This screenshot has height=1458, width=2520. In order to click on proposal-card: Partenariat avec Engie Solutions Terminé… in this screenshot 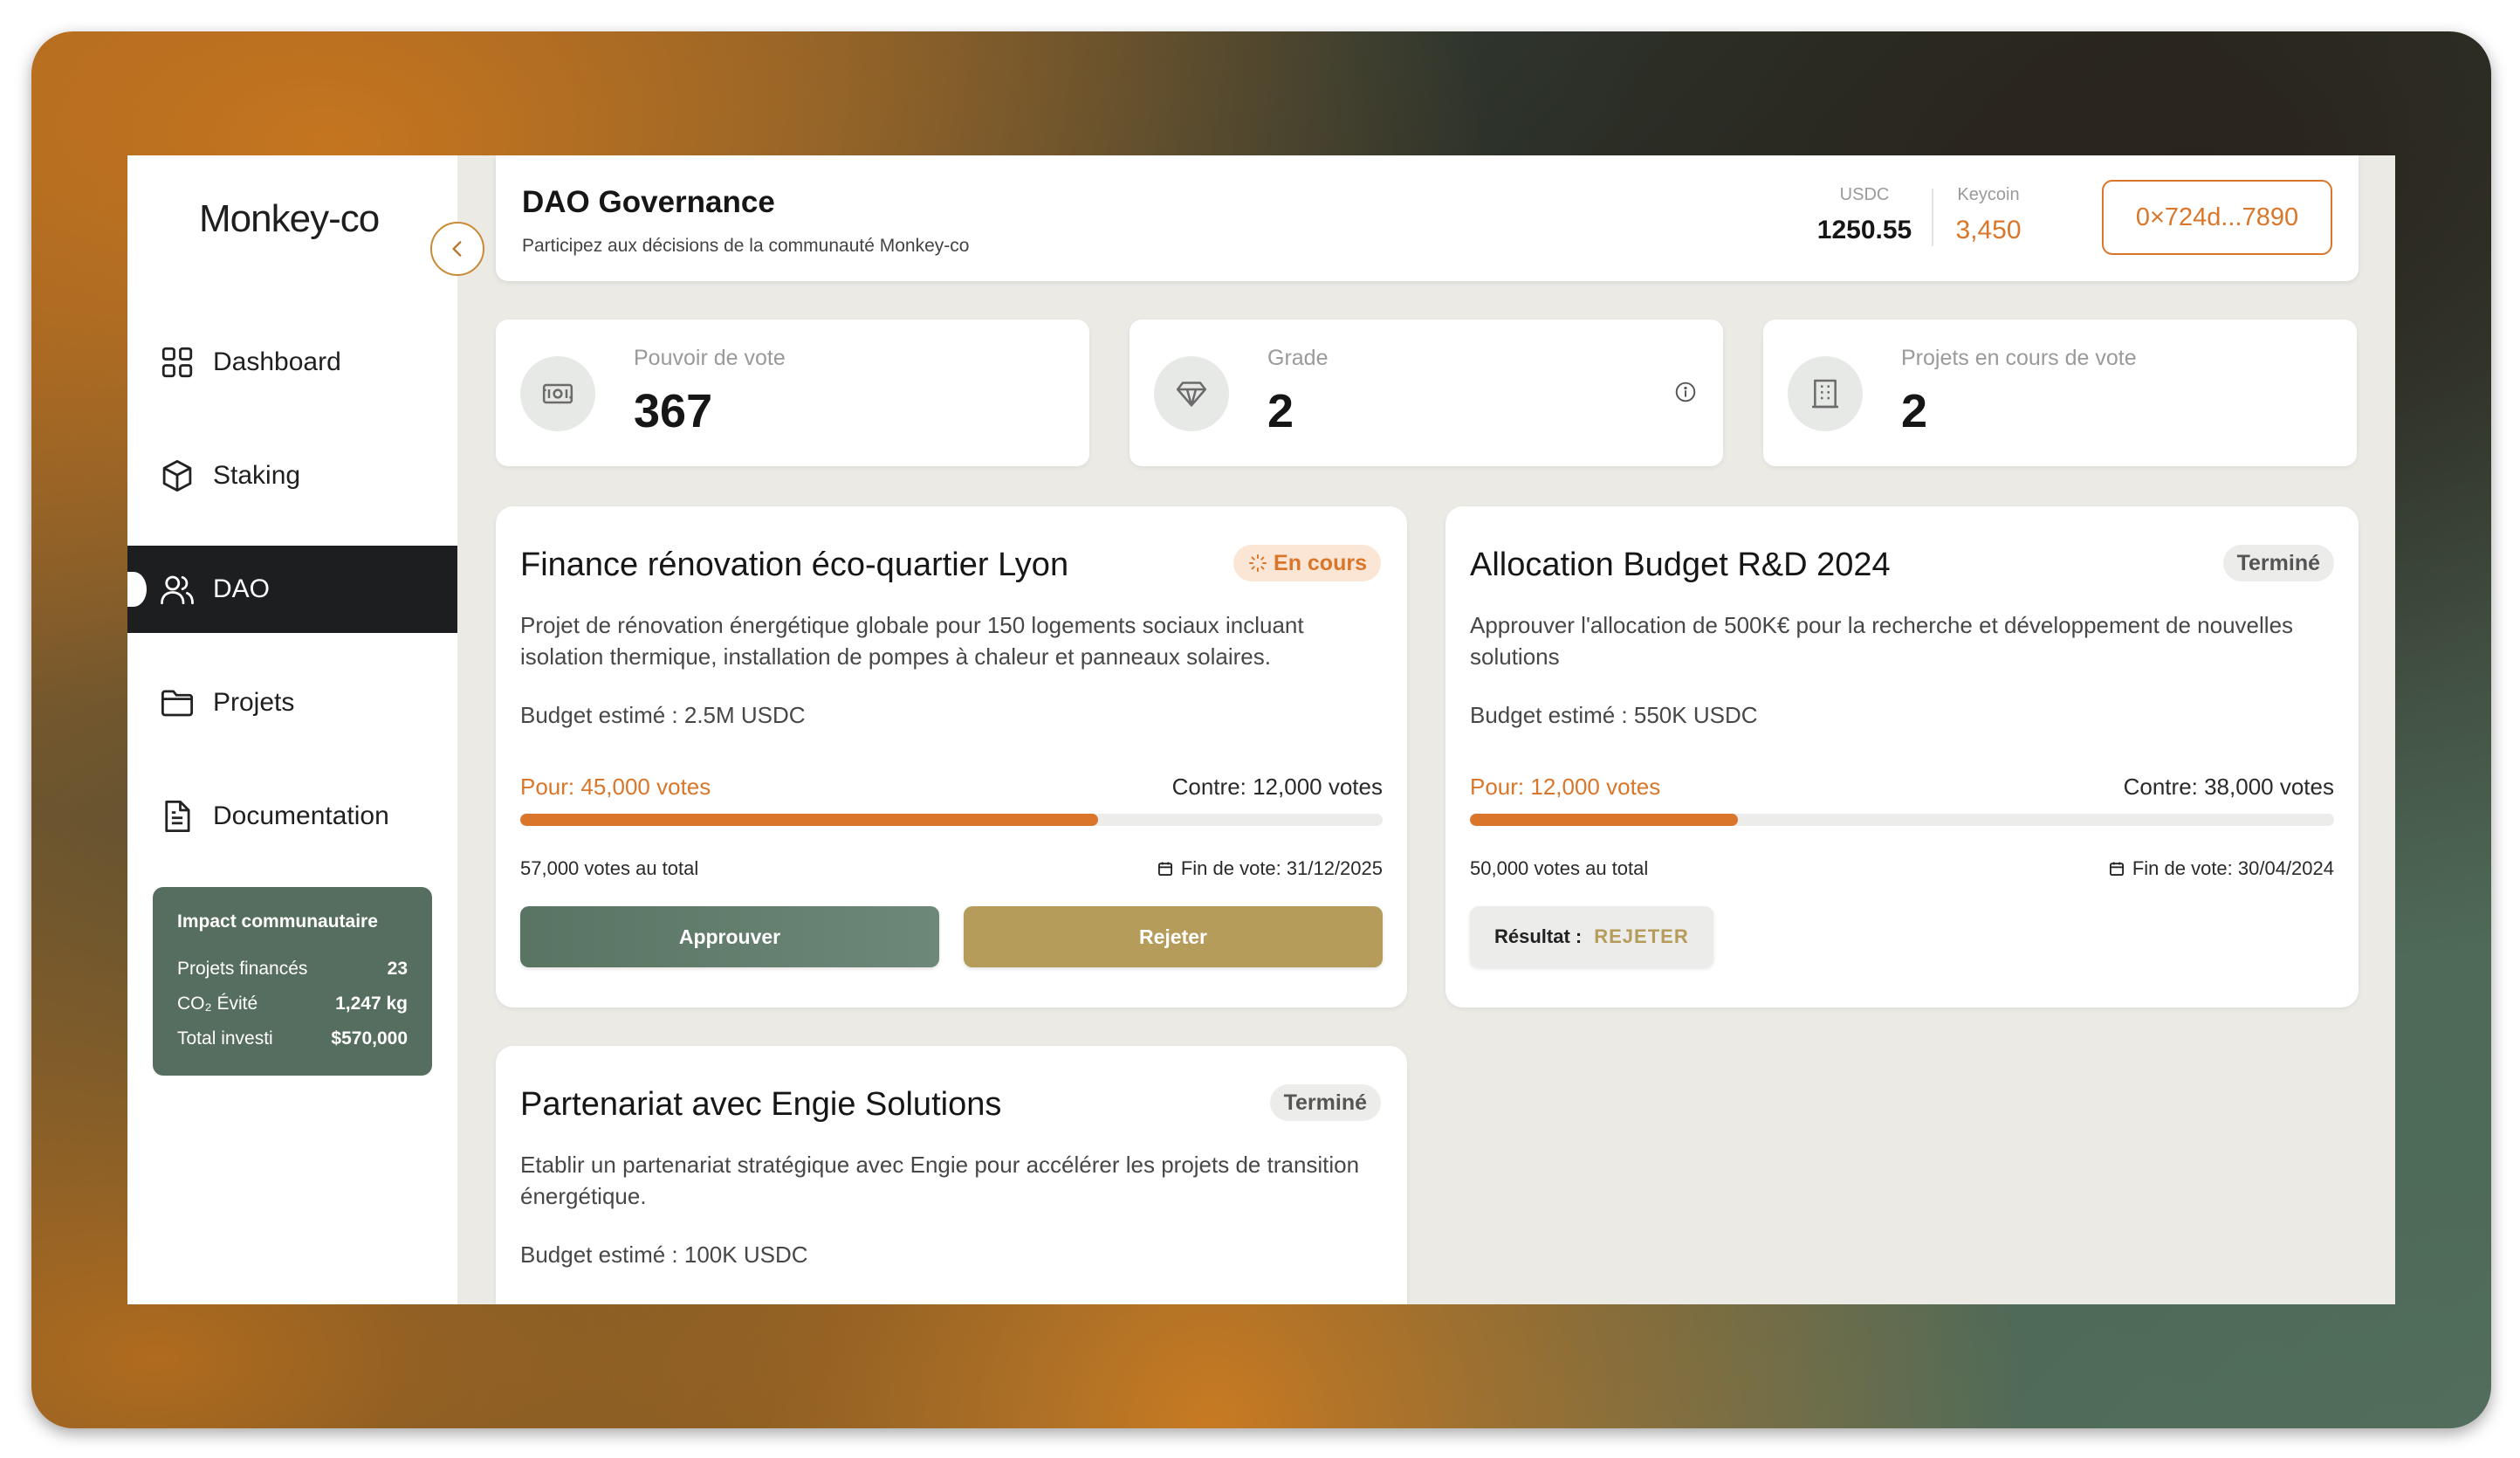, I will do `click(951, 1175)`.